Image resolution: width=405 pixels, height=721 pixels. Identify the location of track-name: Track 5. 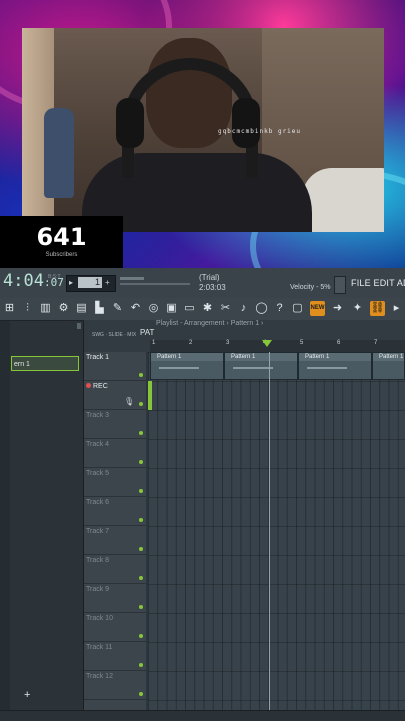
(98, 473).